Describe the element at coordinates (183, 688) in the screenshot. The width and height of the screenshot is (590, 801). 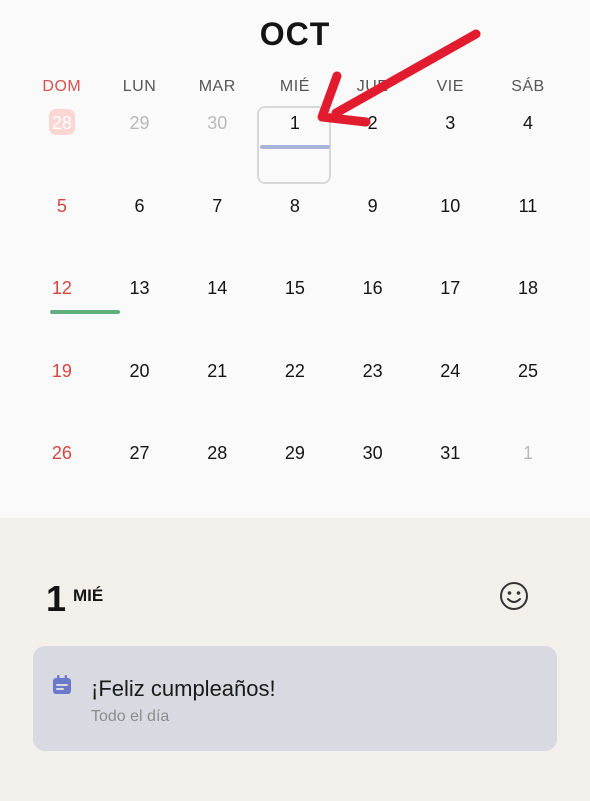
I see `event-title: ¡Feliz cumpleaños!` at that location.